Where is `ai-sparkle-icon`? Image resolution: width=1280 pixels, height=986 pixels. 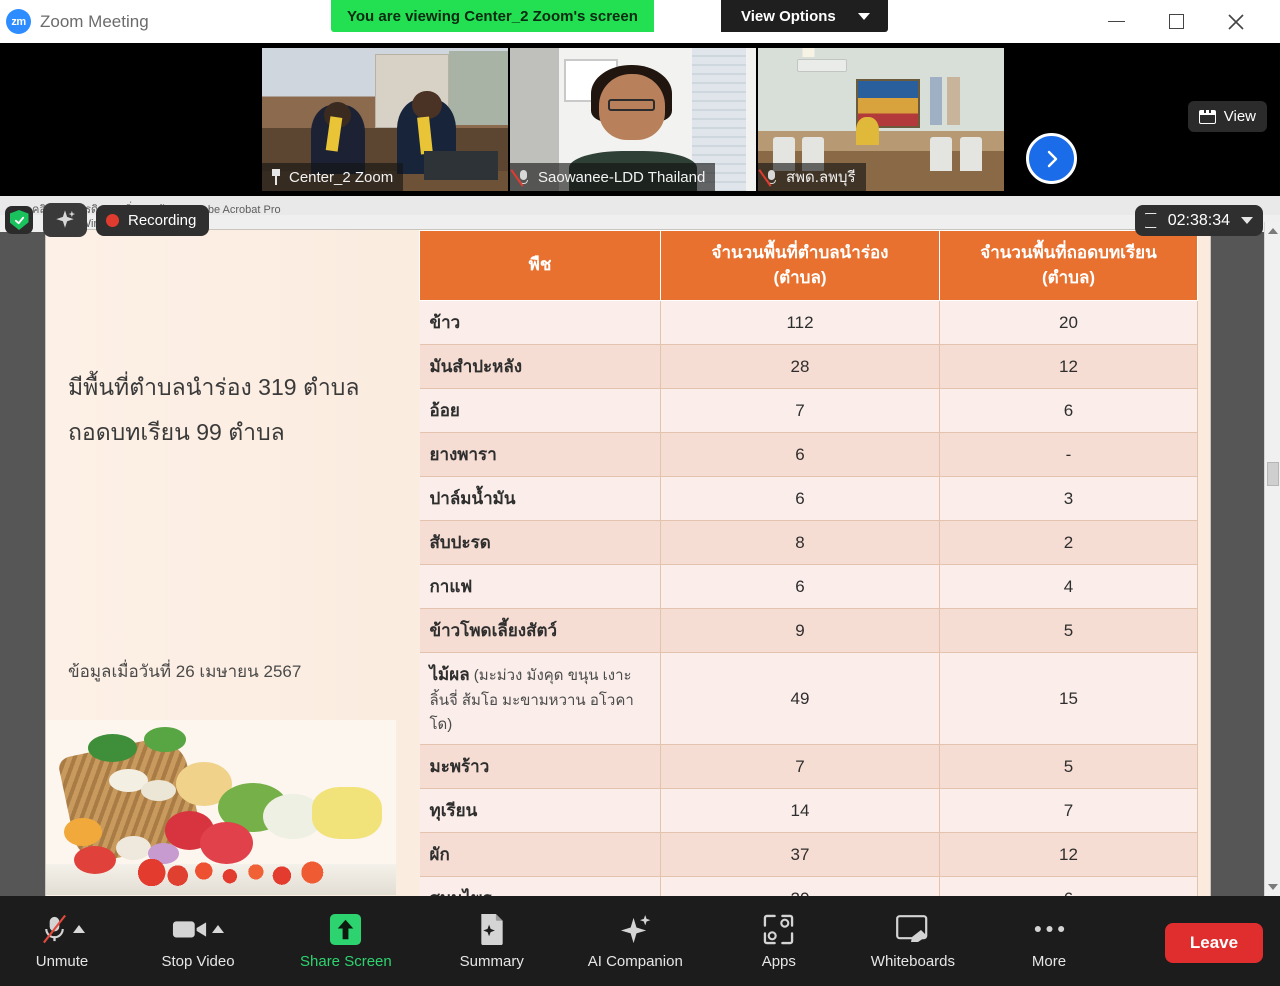
ai-sparkle-icon is located at coordinates (66, 219).